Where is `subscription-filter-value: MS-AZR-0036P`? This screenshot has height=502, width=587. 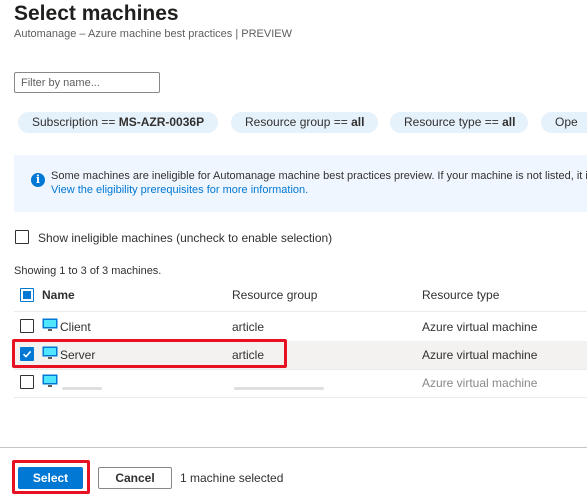
subscription-filter-value: MS-AZR-0036P is located at coordinates (161, 122).